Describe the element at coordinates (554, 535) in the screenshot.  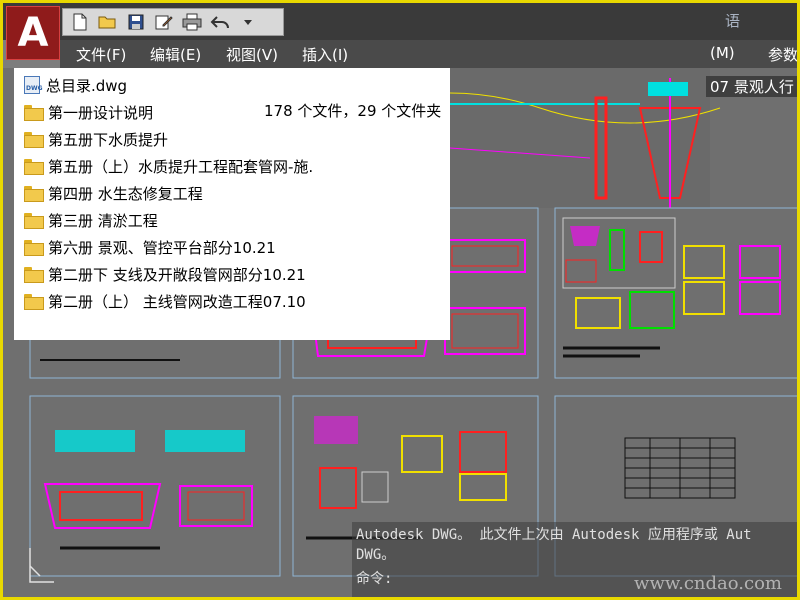
I see `command-history-line-1: Autodesk DWG。 此文件上次由 Autodesk 应用程序或 Aut` at that location.